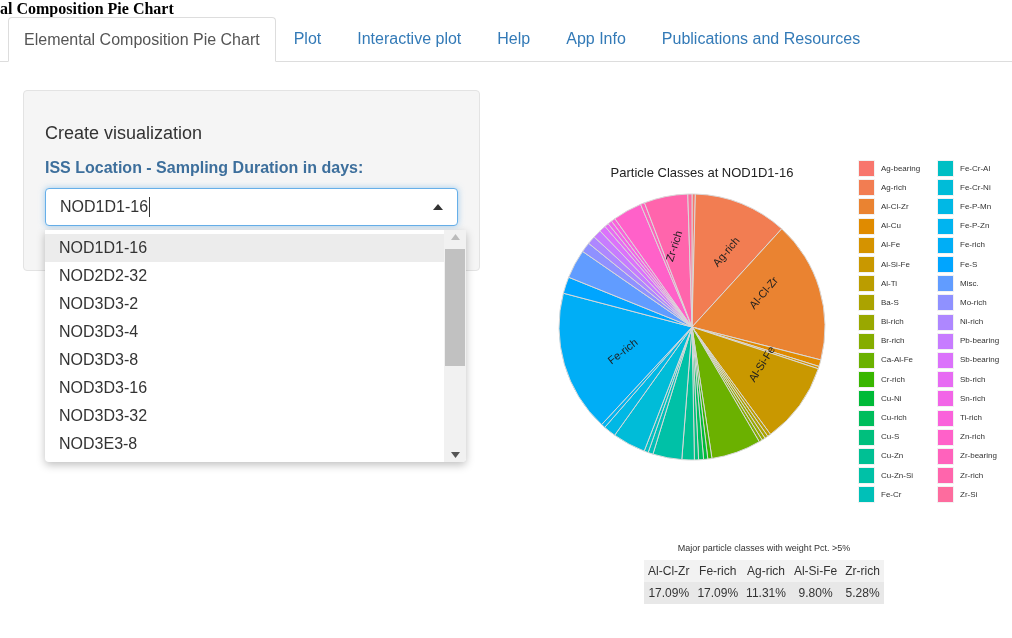  Describe the element at coordinates (892, 398) in the screenshot. I see `legend-label: Cu-Ni` at that location.